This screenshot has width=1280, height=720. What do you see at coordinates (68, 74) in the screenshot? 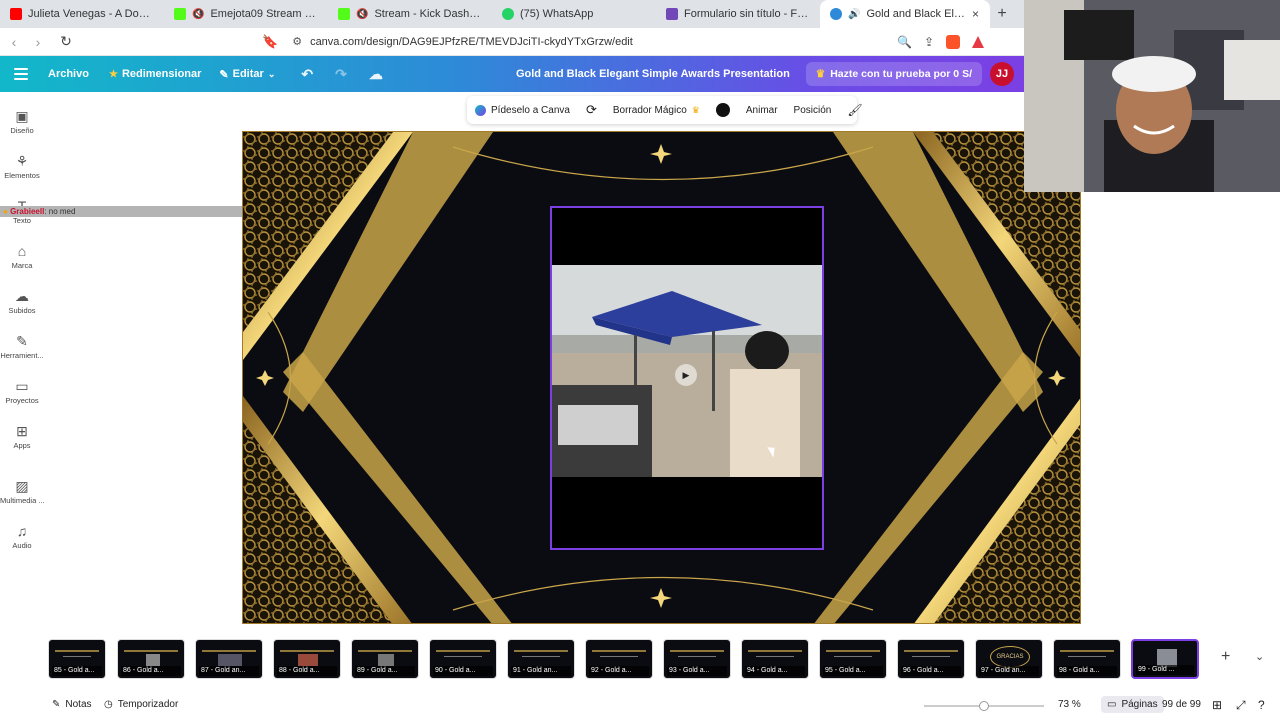
I see `file-menu-button: Archivo` at bounding box center [68, 74].